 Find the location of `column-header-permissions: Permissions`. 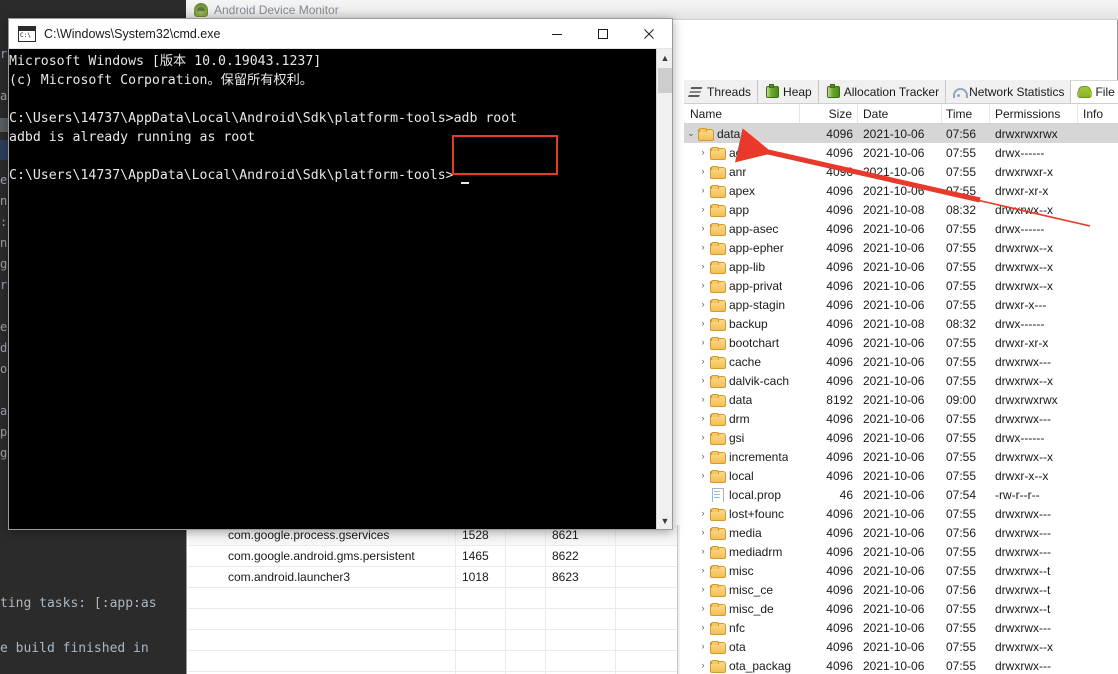

column-header-permissions: Permissions is located at coordinates (1034, 113).